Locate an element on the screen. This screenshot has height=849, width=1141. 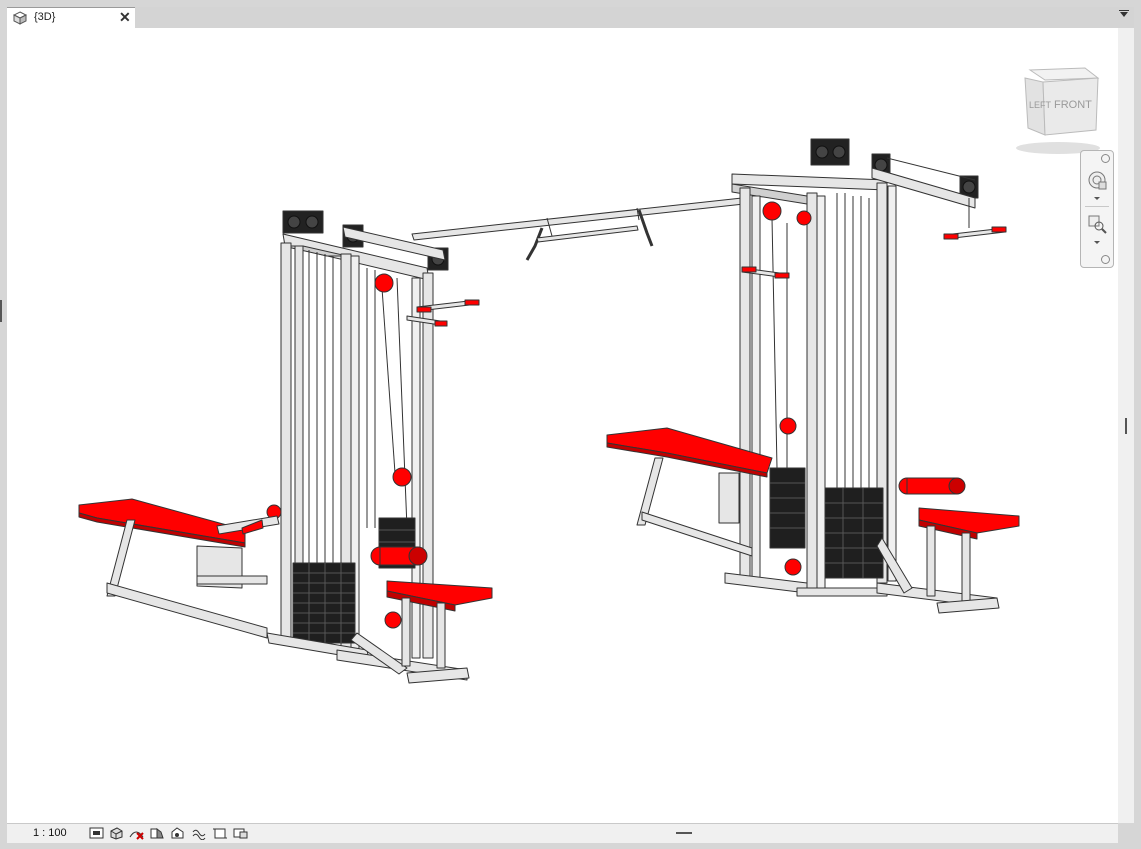
full-navigation-wheel-icon is located at coordinates (1097, 180).